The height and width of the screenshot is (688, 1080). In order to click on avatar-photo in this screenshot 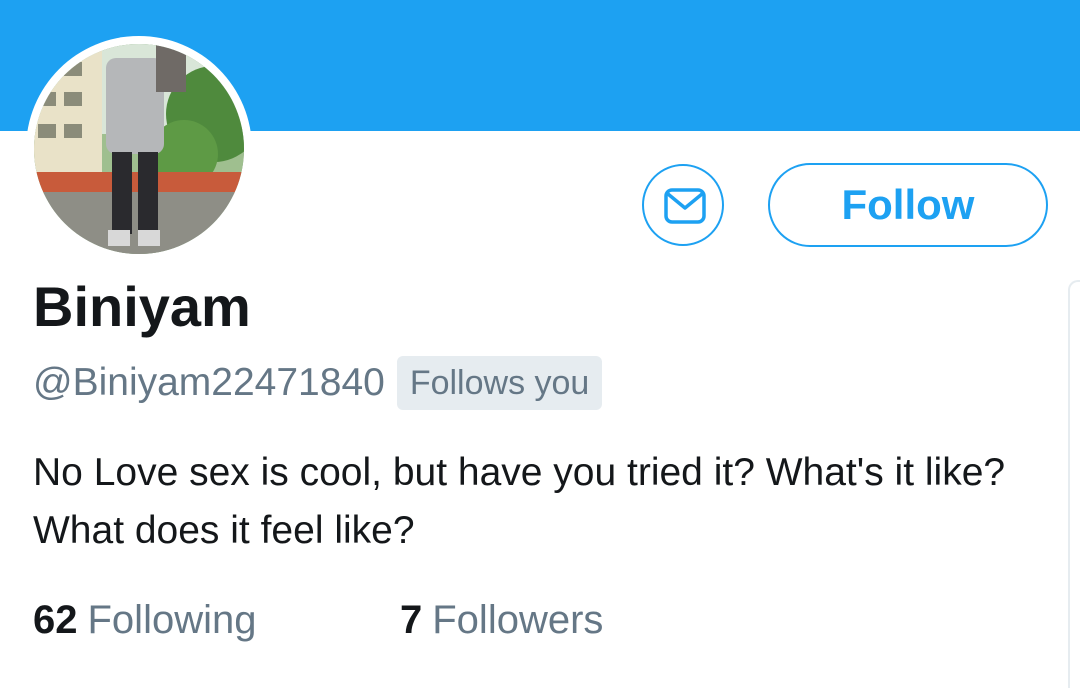, I will do `click(139, 149)`.